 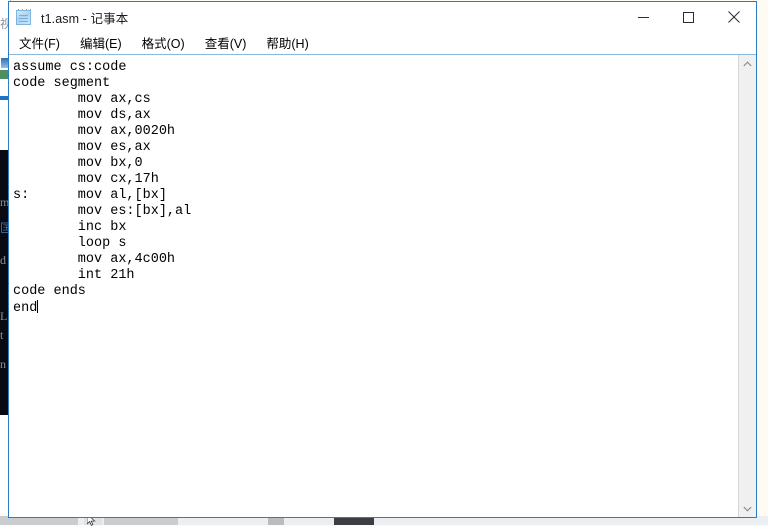 I want to click on background-text-fragment: d, so click(x=3, y=260).